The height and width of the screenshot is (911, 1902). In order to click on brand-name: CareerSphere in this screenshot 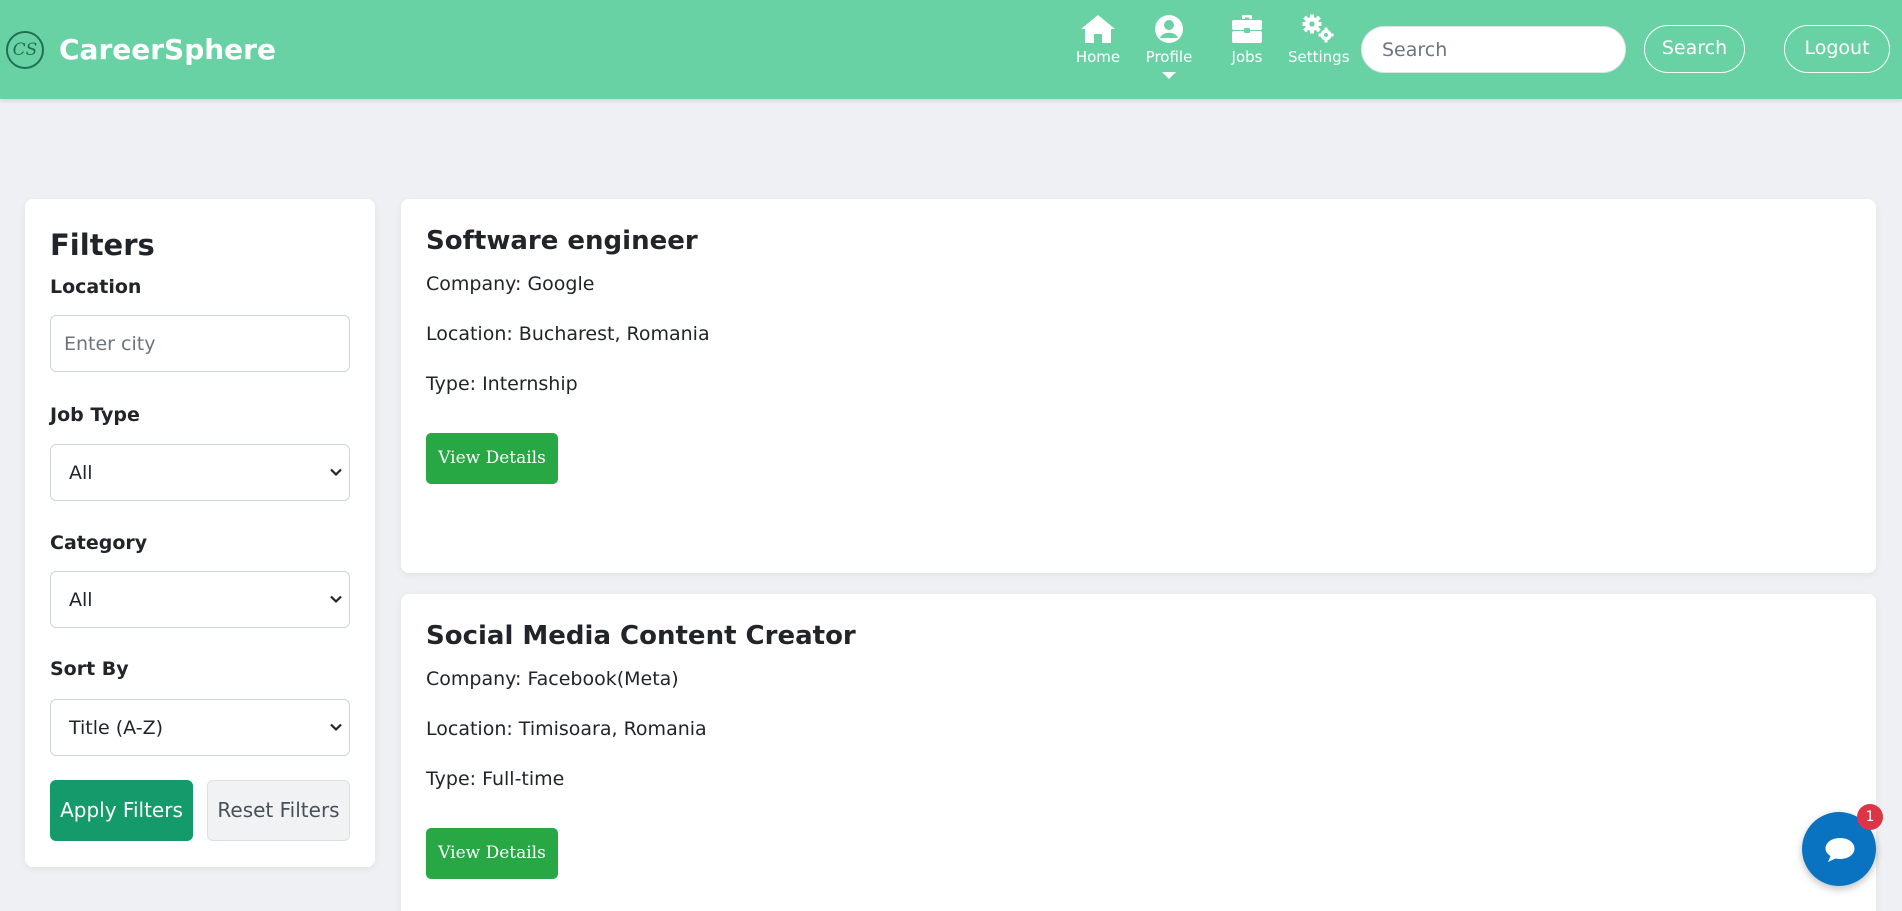, I will do `click(167, 50)`.